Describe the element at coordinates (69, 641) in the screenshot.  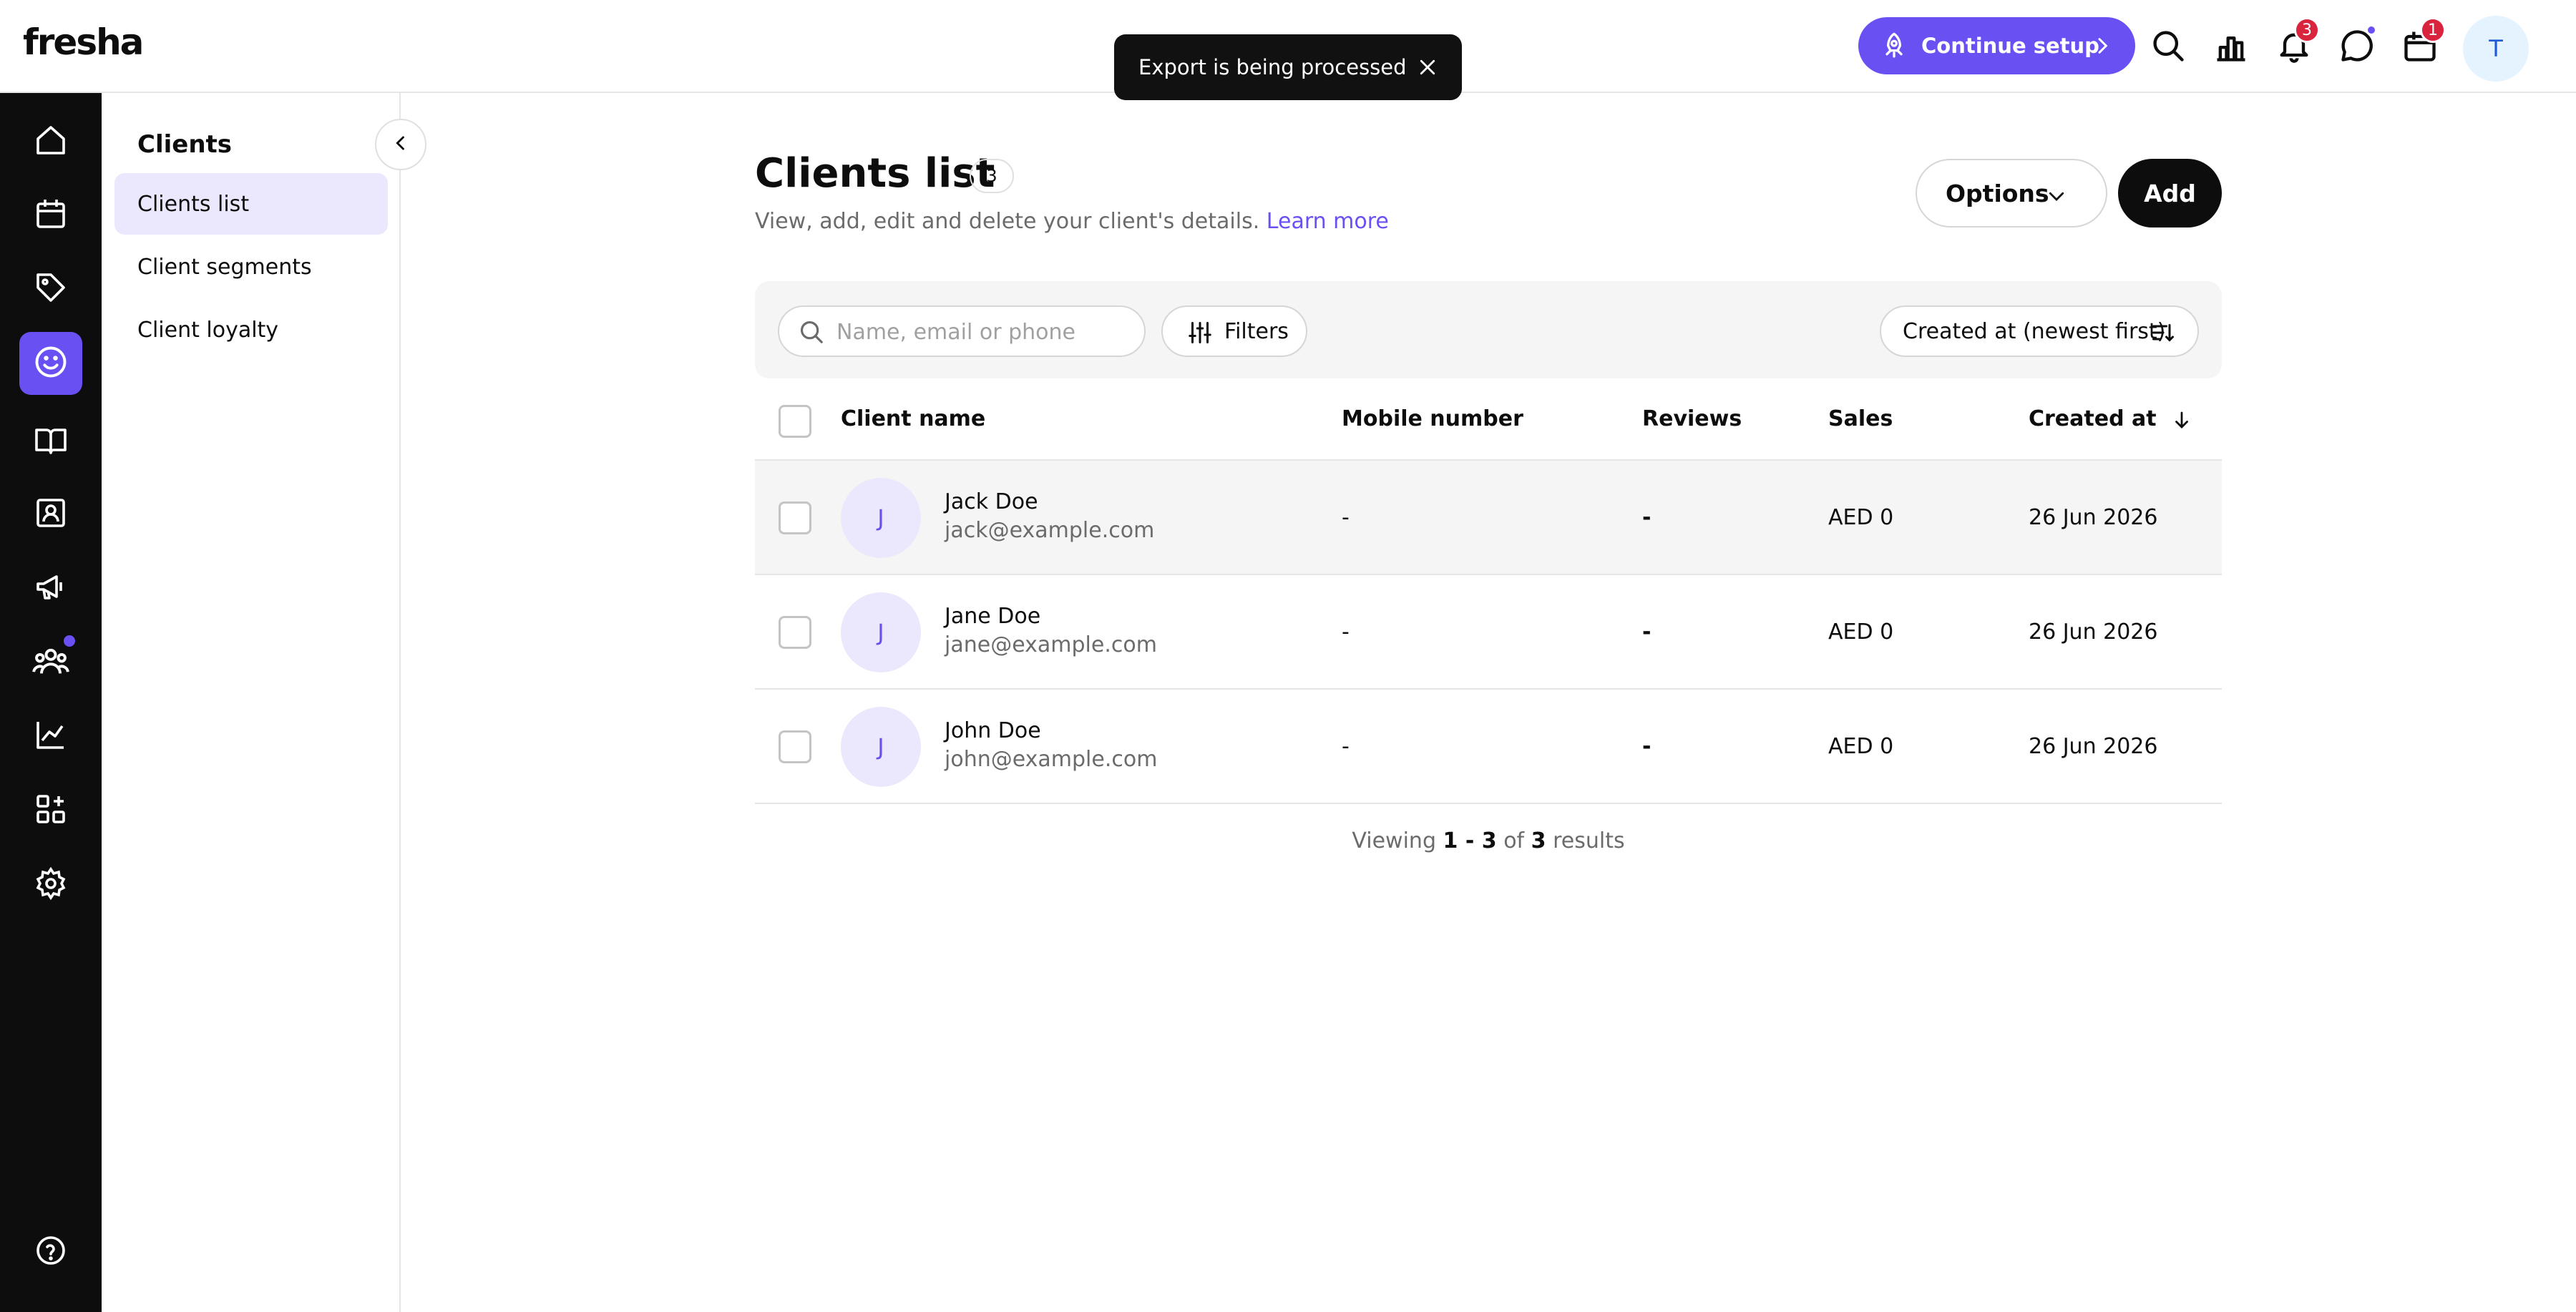
I see `team-notification-dot` at that location.